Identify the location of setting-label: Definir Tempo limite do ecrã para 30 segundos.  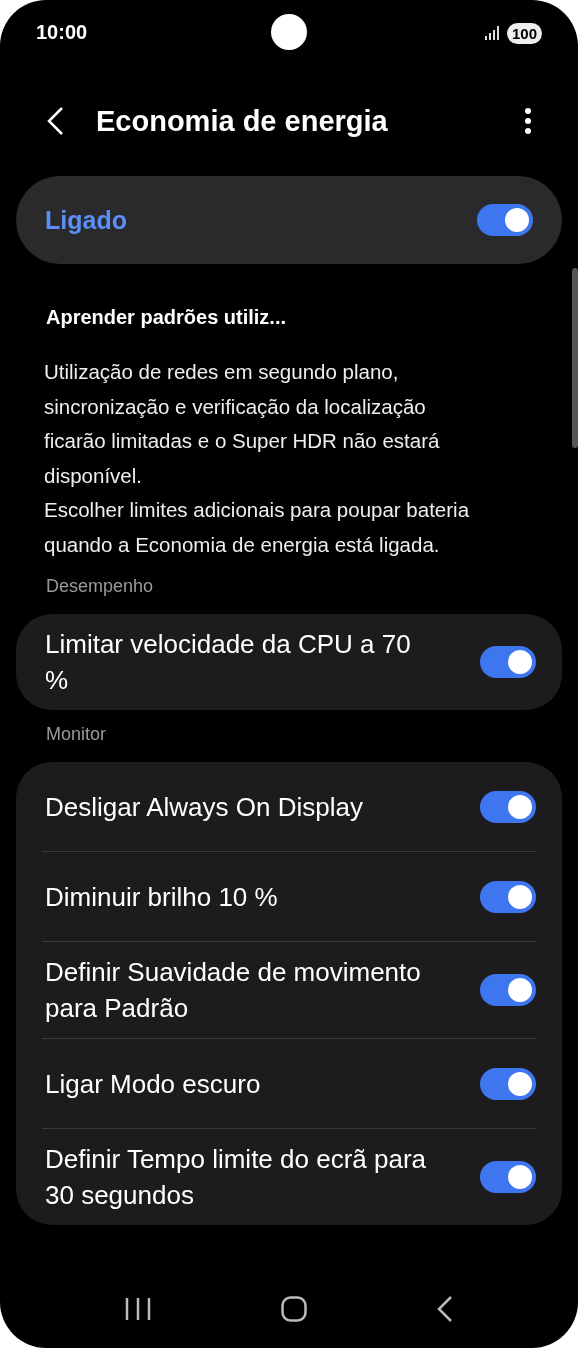
(241, 1177).